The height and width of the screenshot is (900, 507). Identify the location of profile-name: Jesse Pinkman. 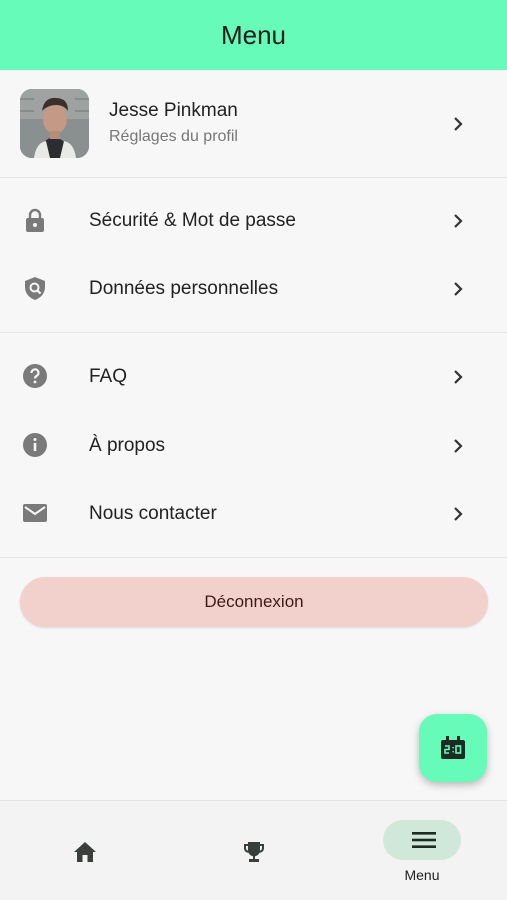
(173, 110).